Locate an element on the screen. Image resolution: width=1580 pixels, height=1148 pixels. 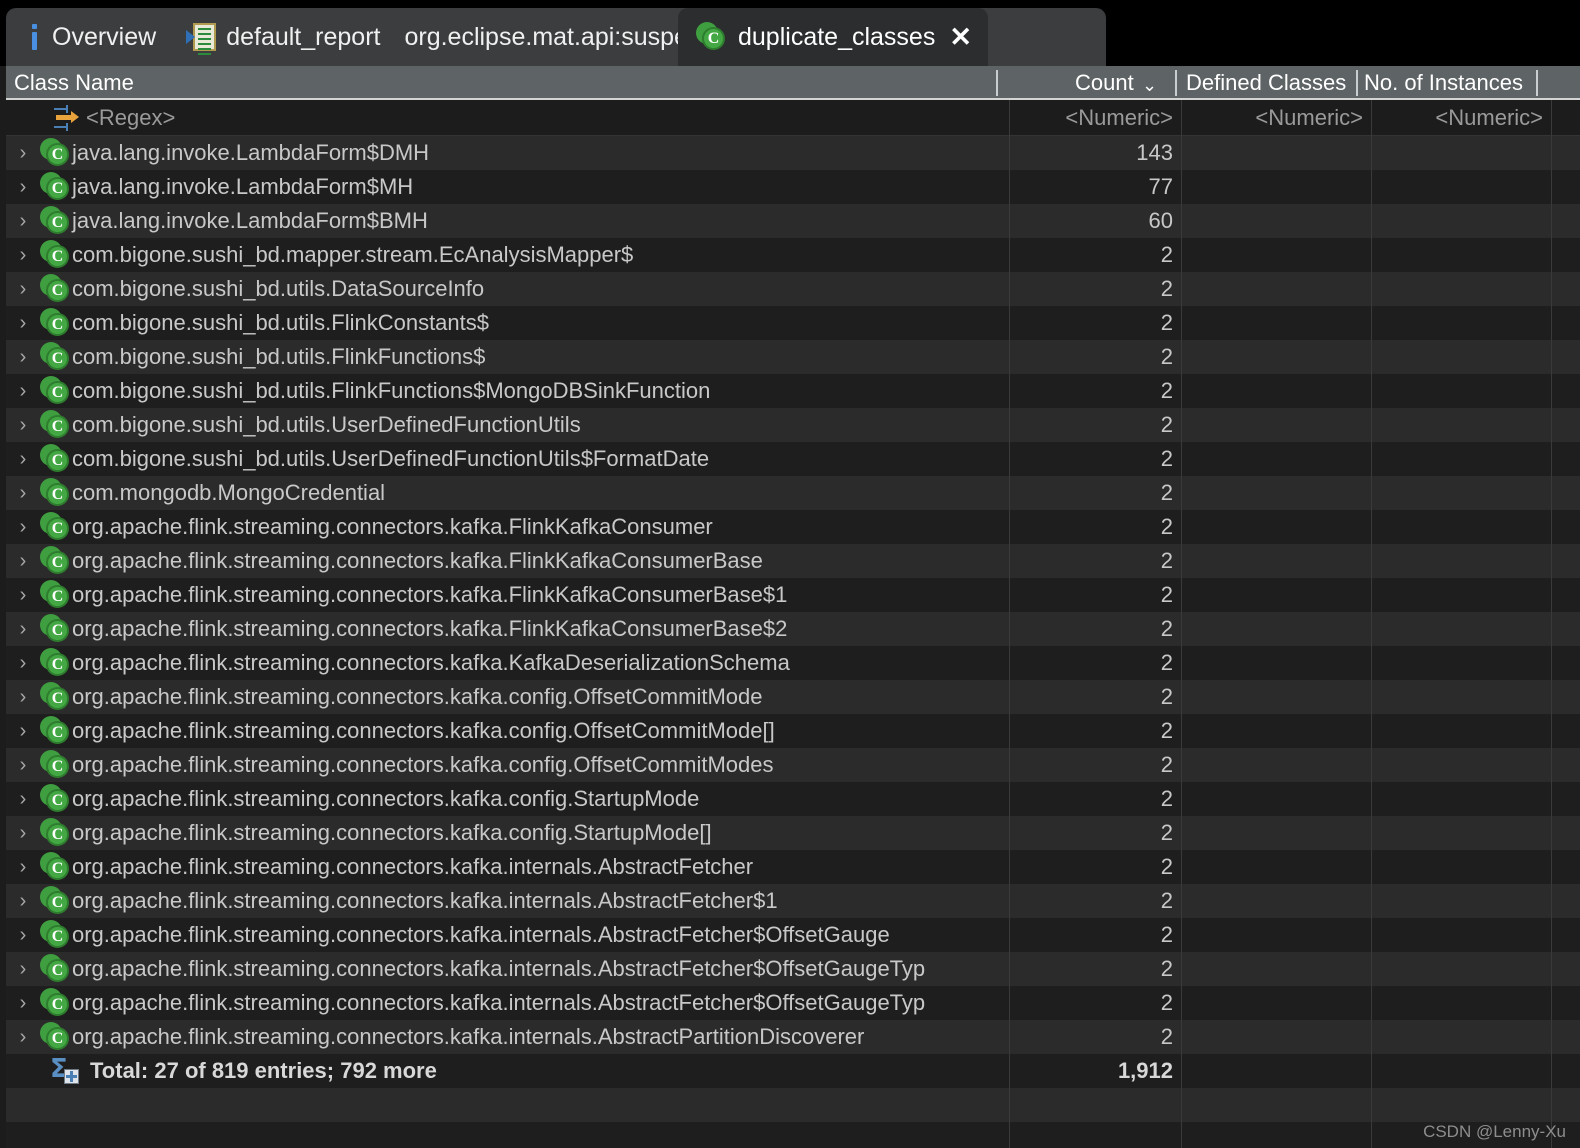
info-icon is located at coordinates (35, 37).